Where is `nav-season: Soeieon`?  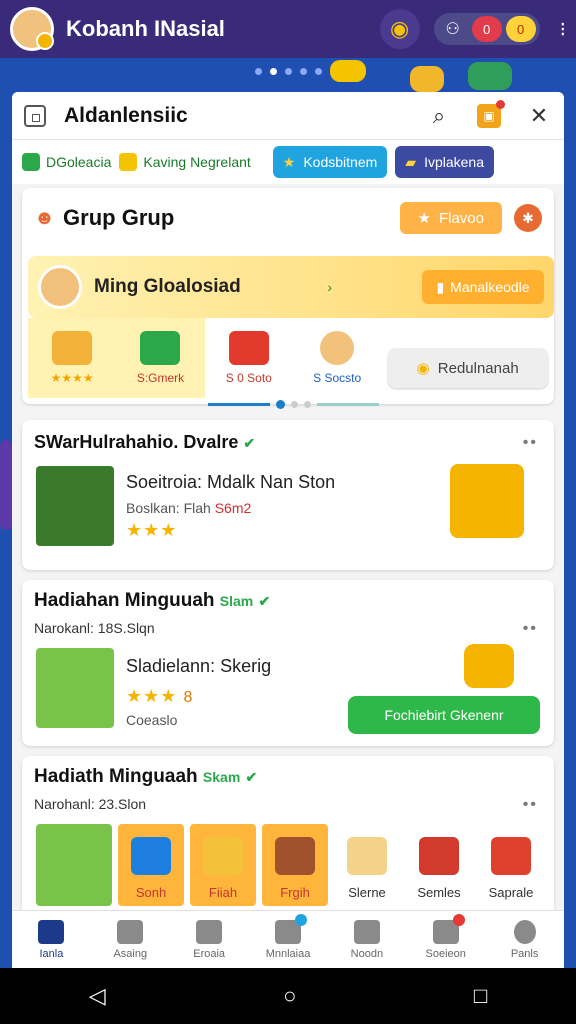 nav-season: Soeieon is located at coordinates (445, 939).